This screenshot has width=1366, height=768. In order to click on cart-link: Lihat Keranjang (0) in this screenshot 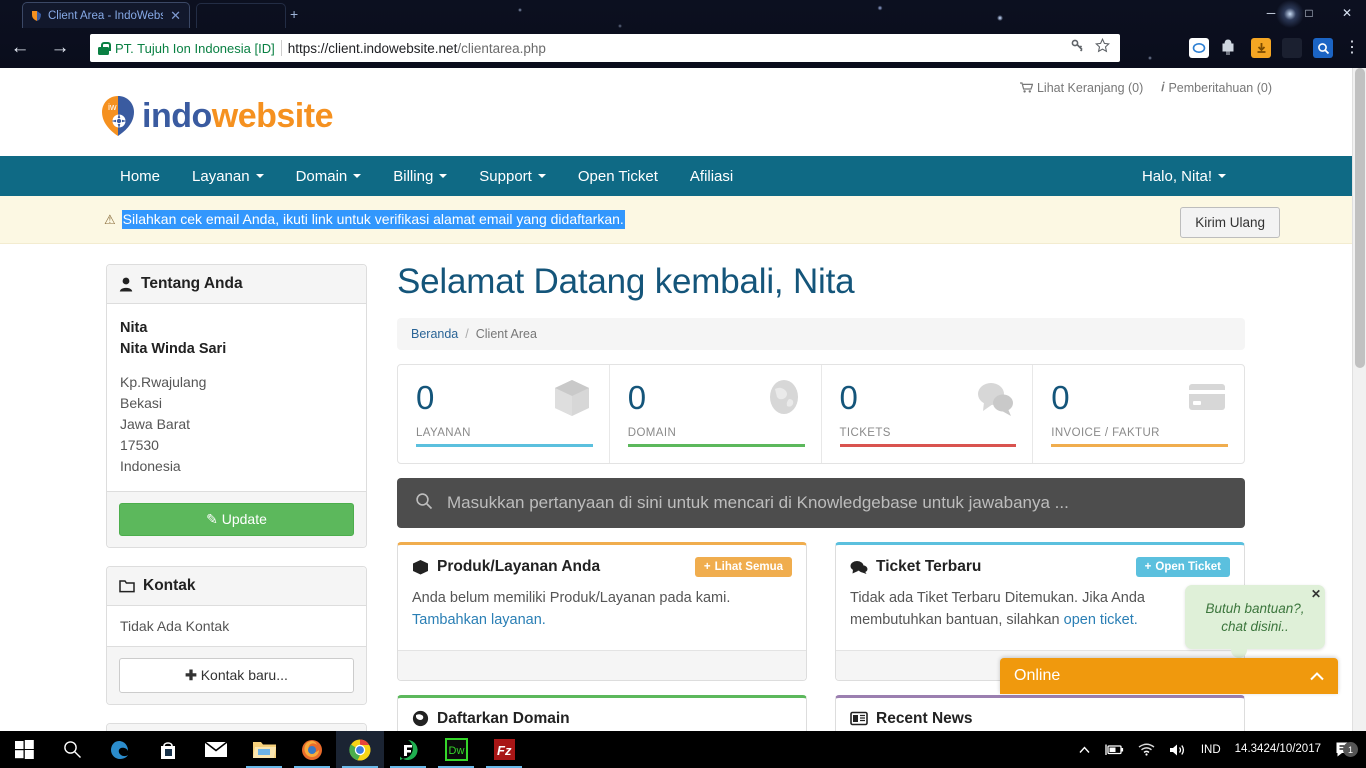, I will do `click(1081, 87)`.